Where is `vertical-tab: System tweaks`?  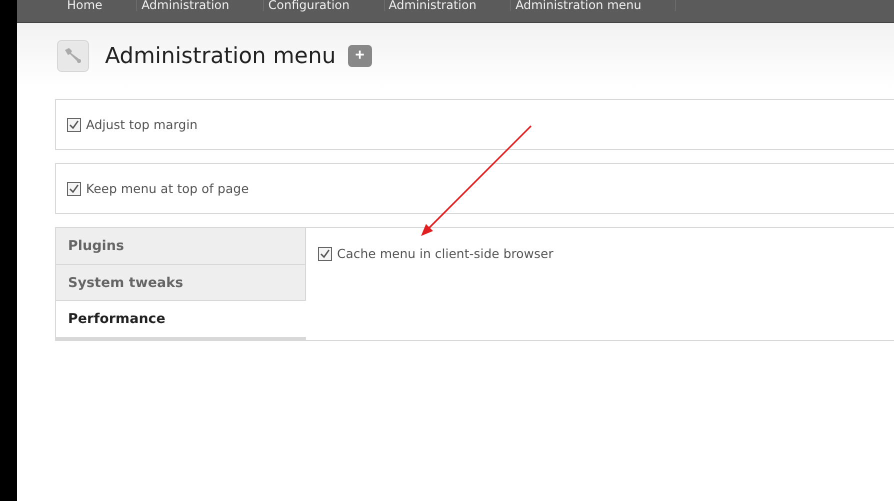 vertical-tab: System tweaks is located at coordinates (181, 283).